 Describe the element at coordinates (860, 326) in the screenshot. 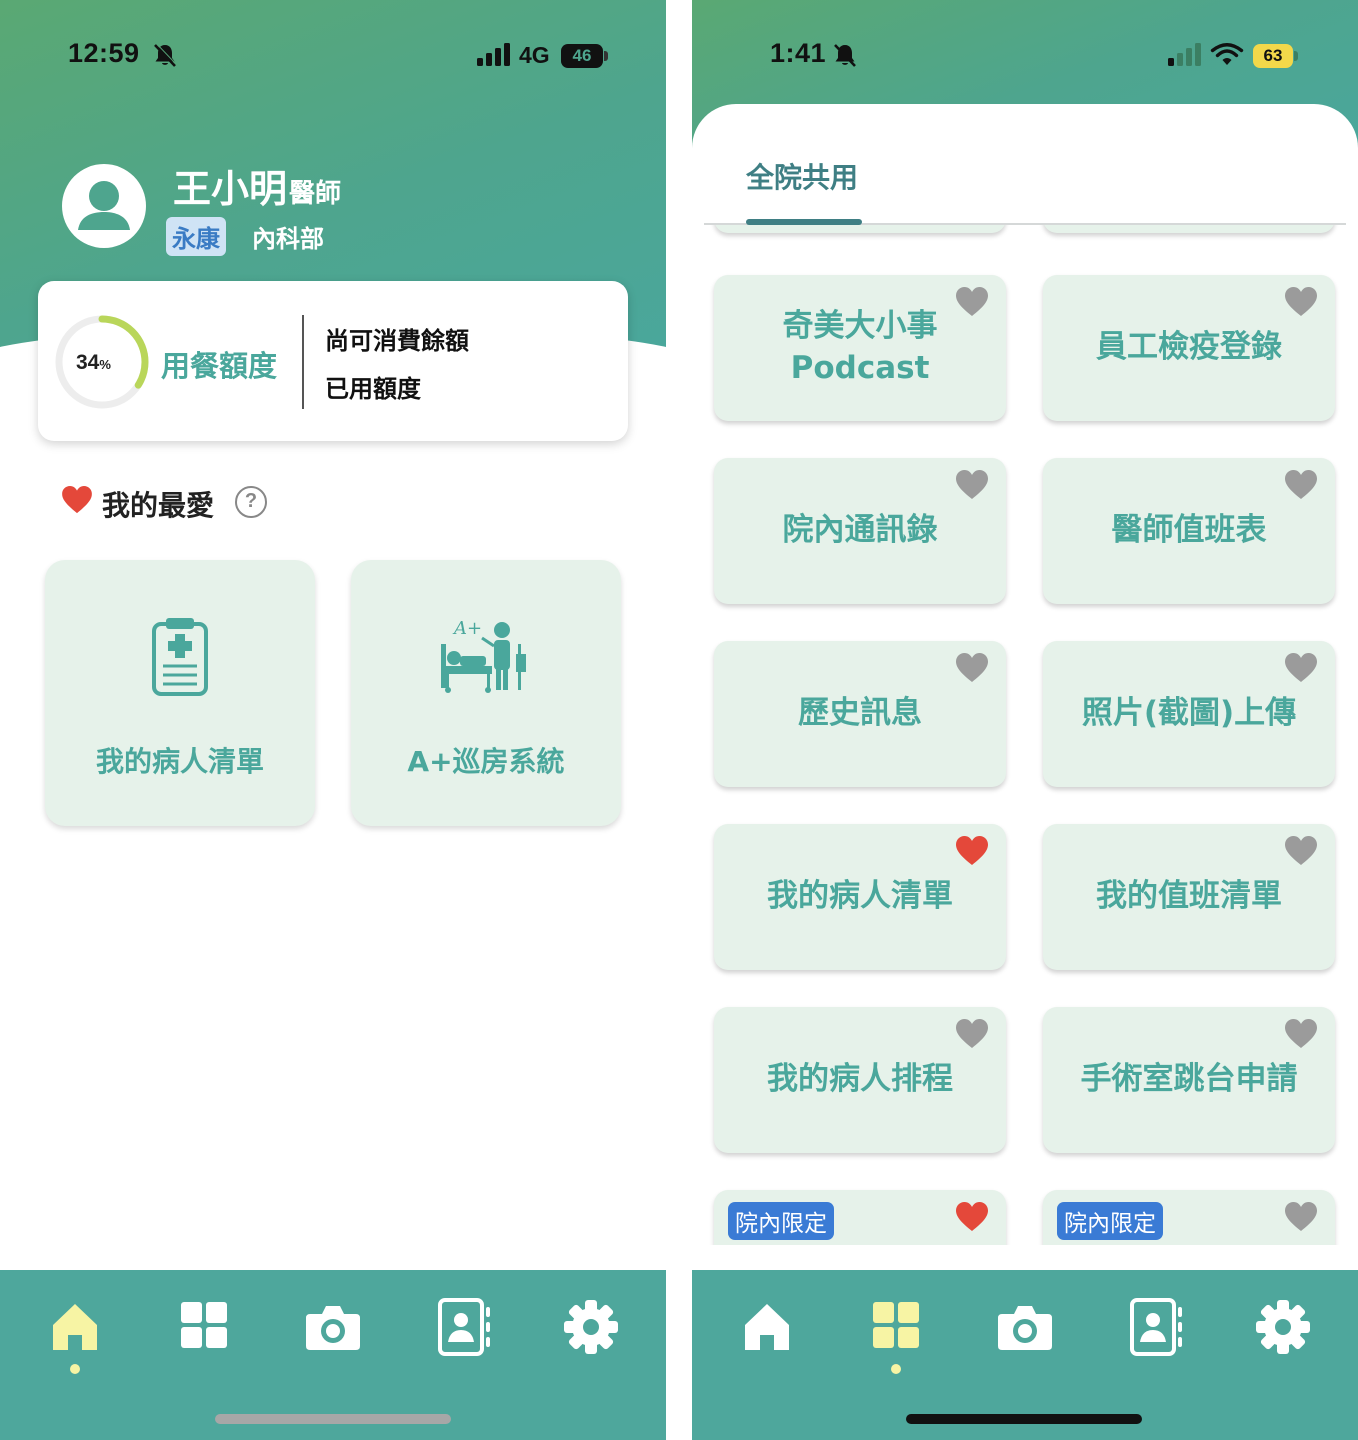

I see `service-label-line1: 奇美大小事` at that location.